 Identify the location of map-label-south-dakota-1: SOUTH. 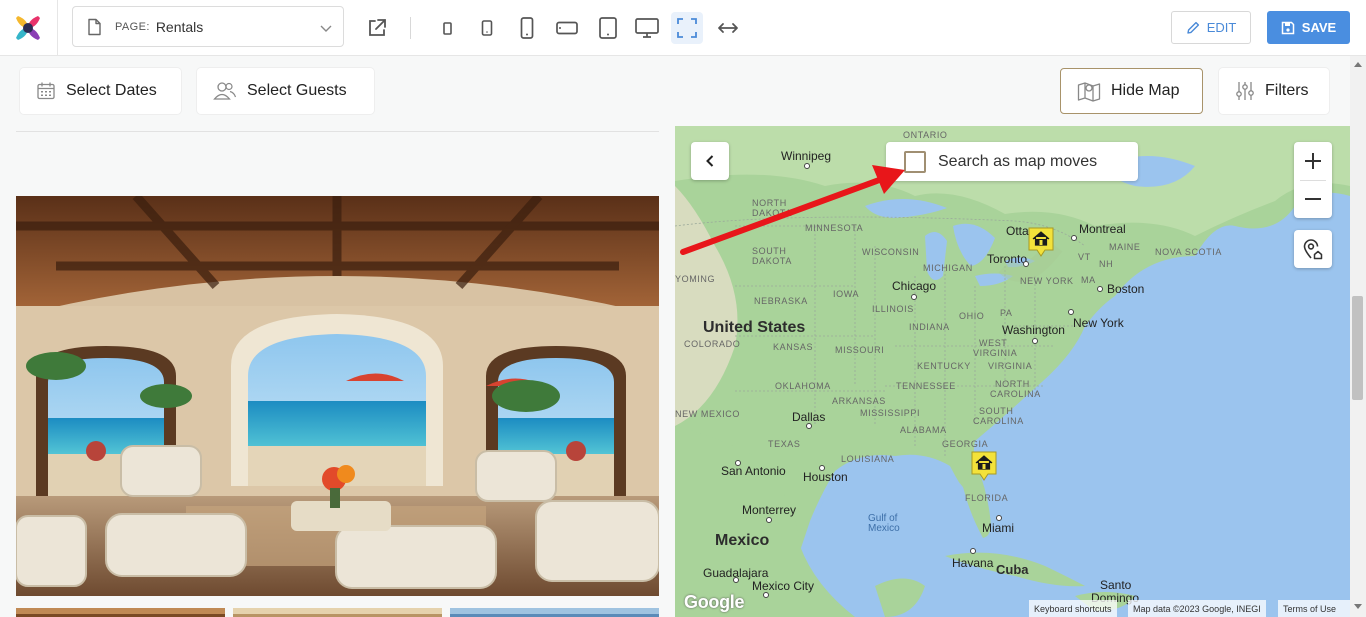
(769, 251).